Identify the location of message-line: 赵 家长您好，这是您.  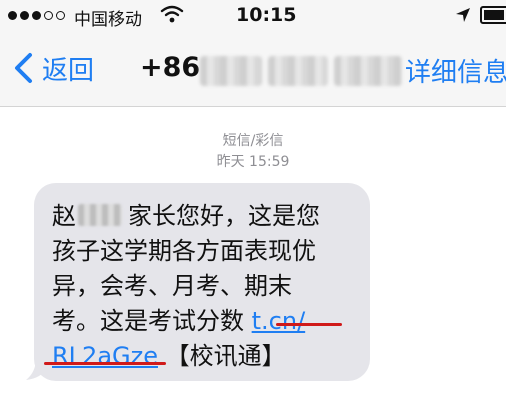
(207, 216).